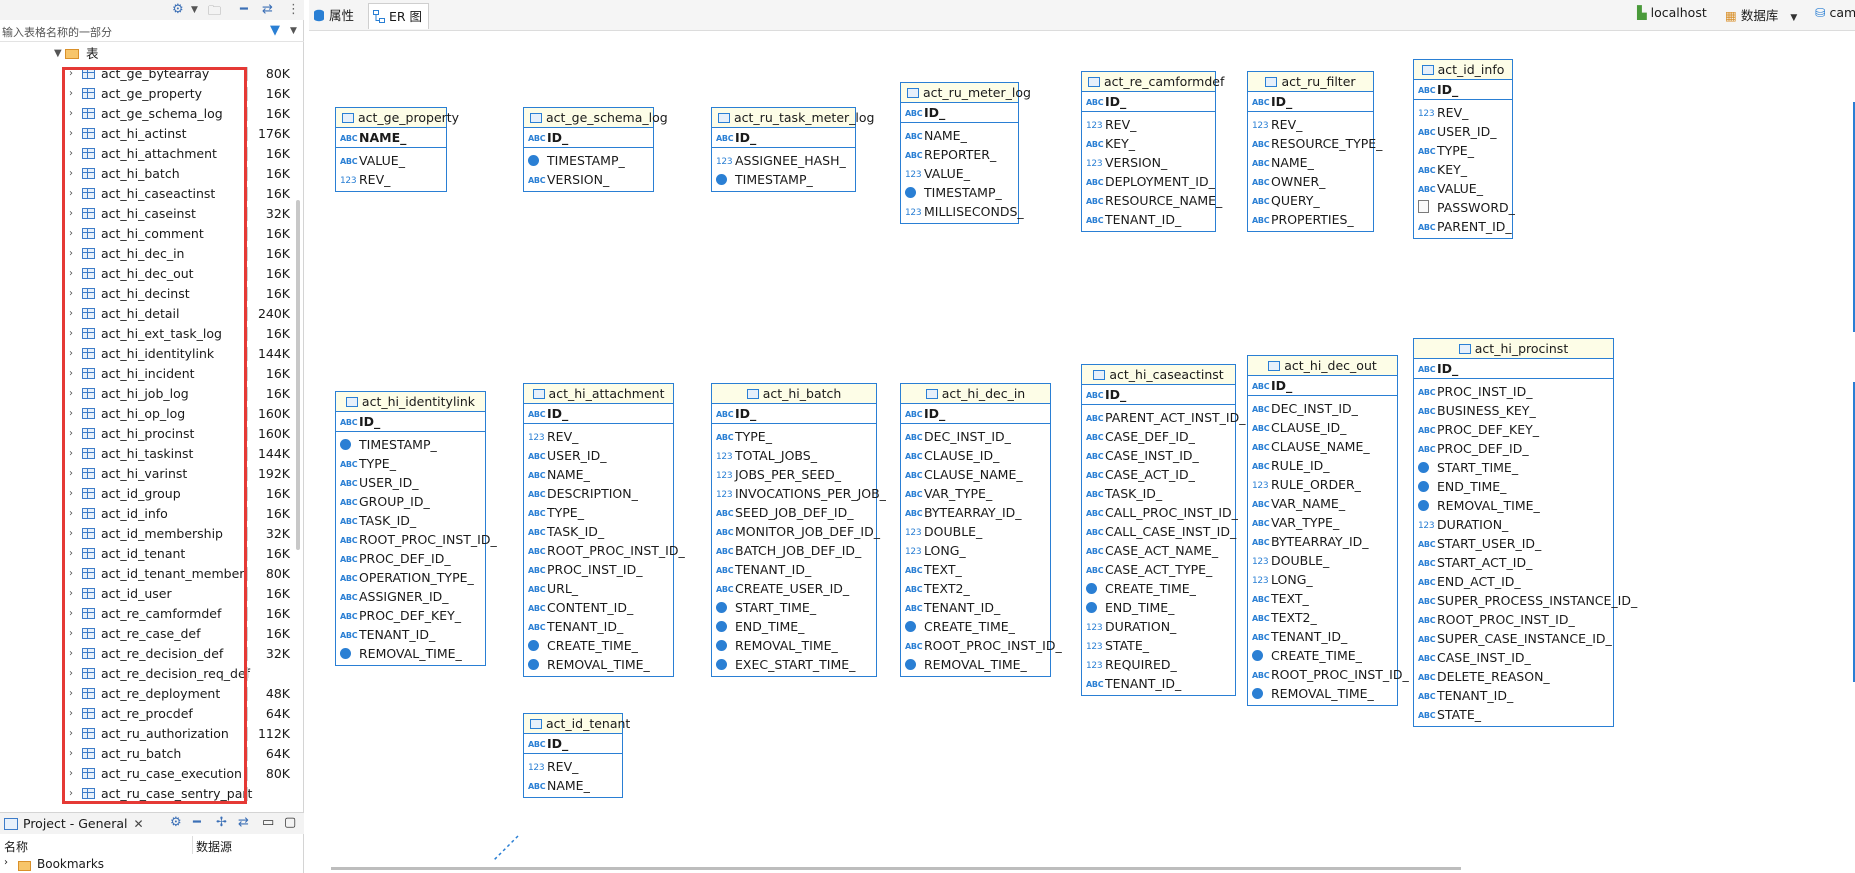  I want to click on entity-primary-key: ABC NAME_, so click(391, 138).